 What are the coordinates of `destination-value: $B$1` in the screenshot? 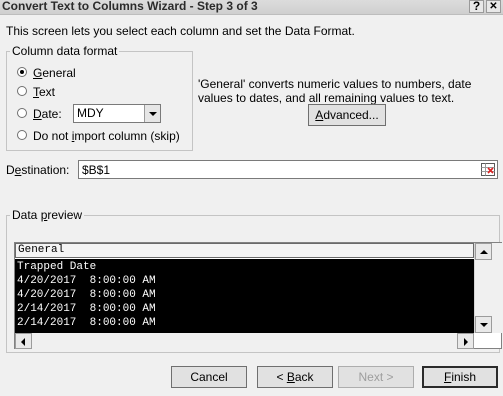 It's located at (96, 170).